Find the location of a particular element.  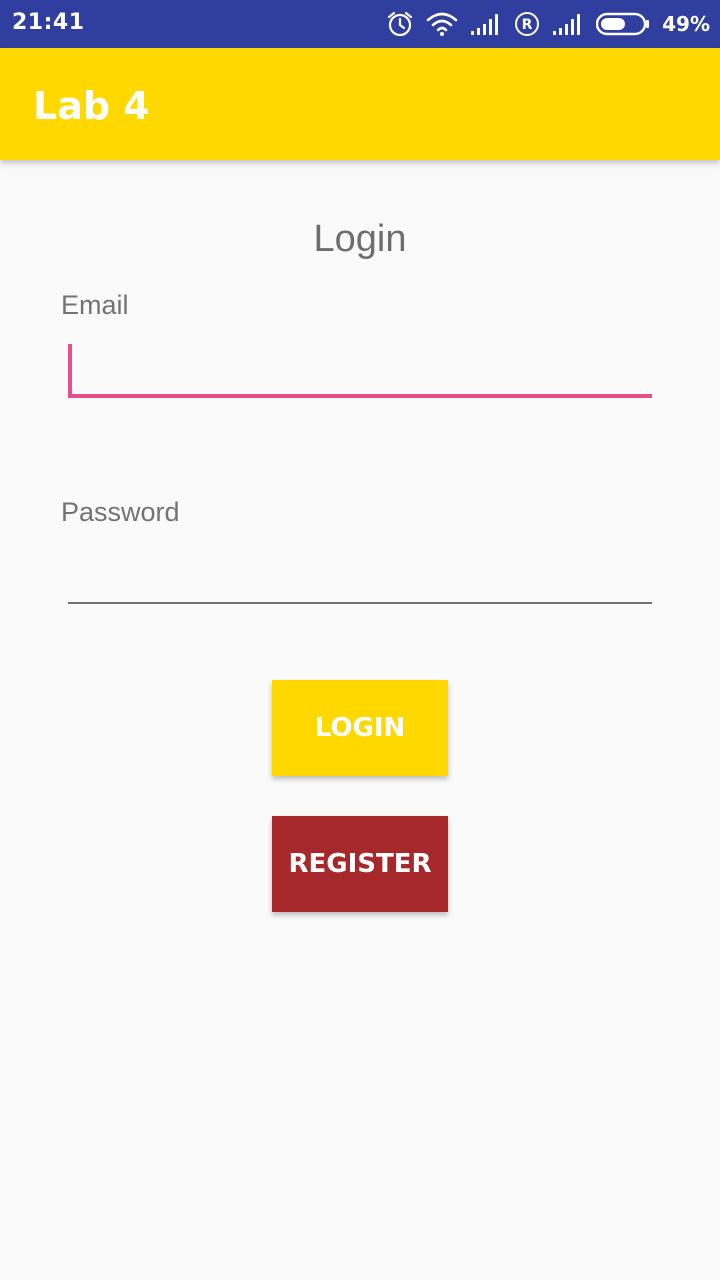

text-cursor is located at coordinates (70, 369).